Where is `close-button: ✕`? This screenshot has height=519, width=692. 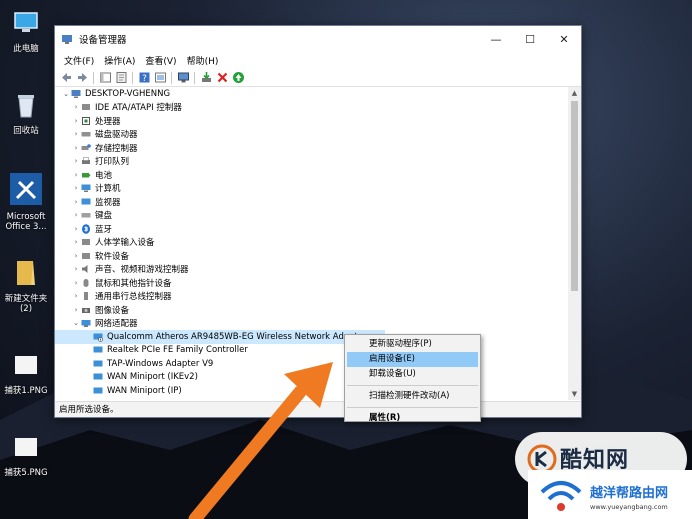 close-button: ✕ is located at coordinates (564, 39).